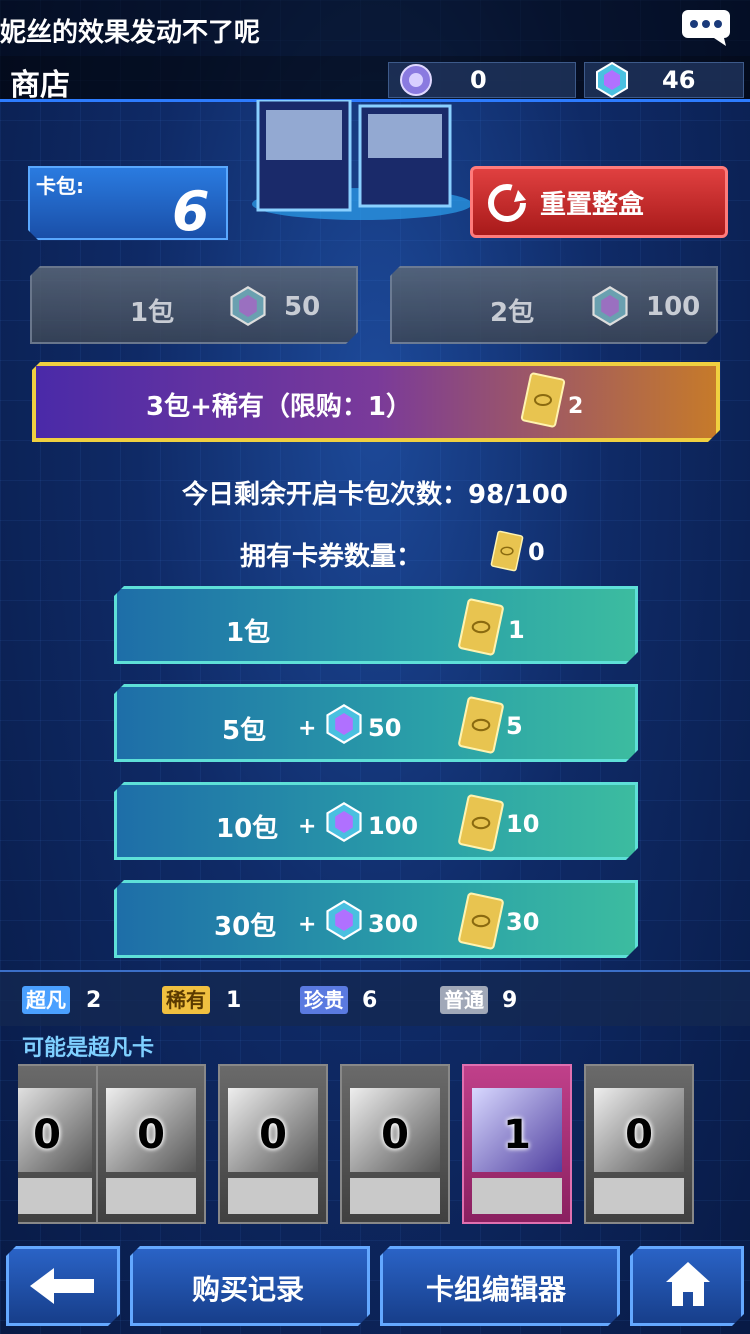  What do you see at coordinates (576, 406) in the screenshot?
I see `rare-pack-ticket-cost: 2` at bounding box center [576, 406].